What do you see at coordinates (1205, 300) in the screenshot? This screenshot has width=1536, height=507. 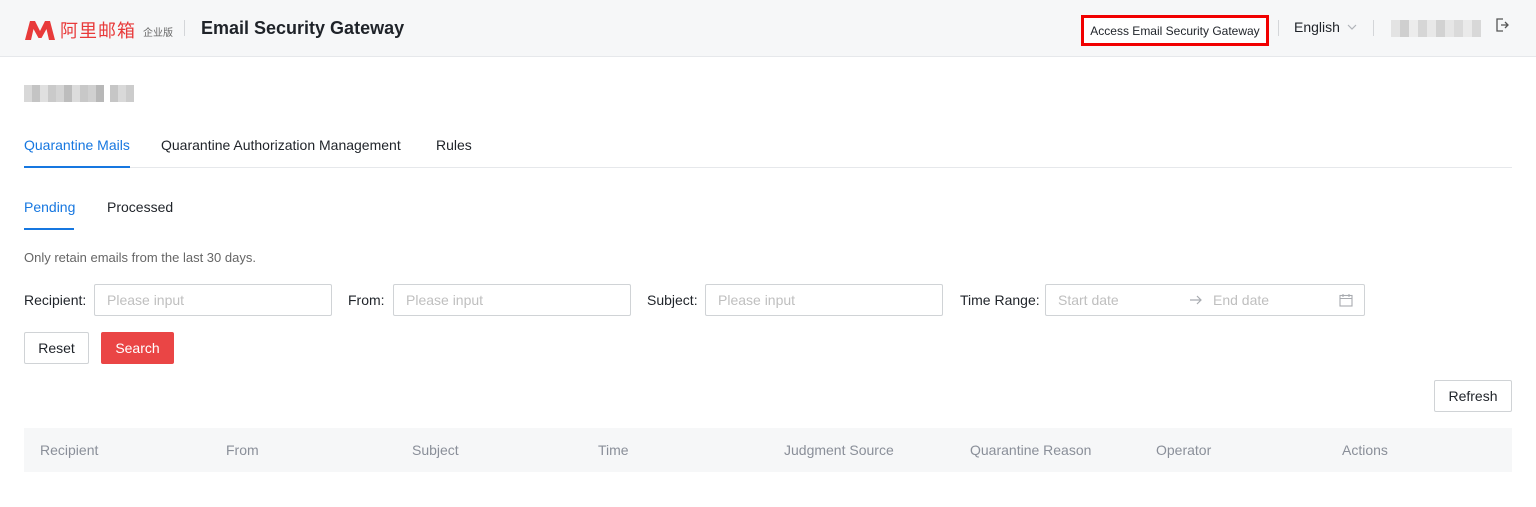 I see `date-range-picker` at bounding box center [1205, 300].